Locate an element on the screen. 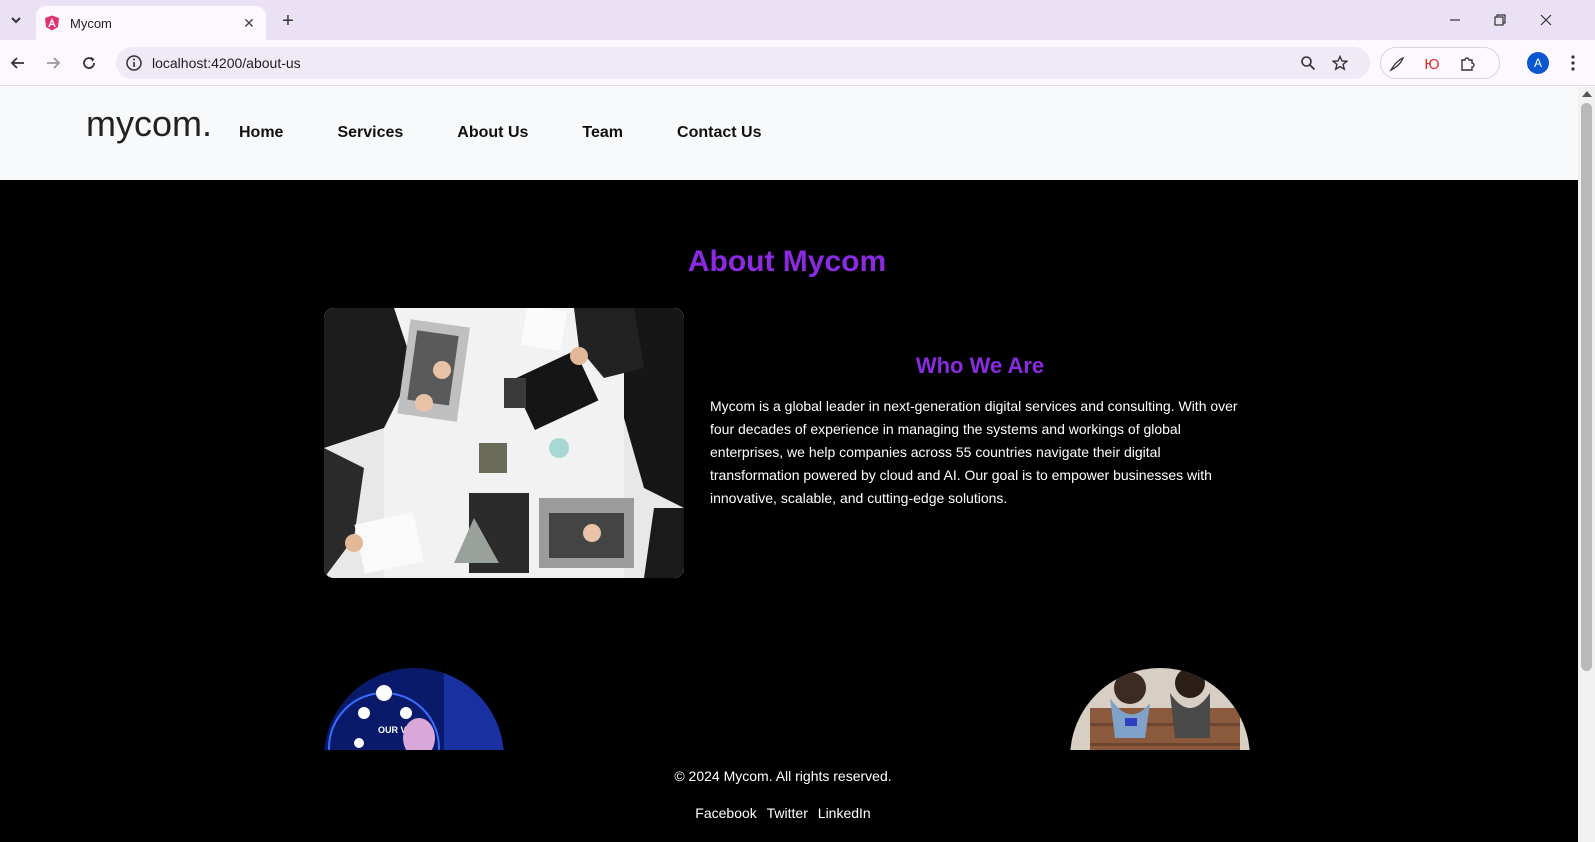  browser-toolbar: localhost:4200/about-us Ю A is located at coordinates (797, 63).